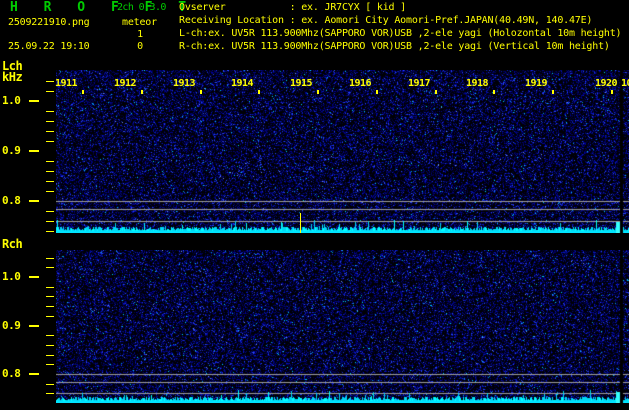 The height and width of the screenshot is (410, 629). Describe the element at coordinates (625, 83) in the screenshot. I see `time-edge-partial-label: 10` at that location.